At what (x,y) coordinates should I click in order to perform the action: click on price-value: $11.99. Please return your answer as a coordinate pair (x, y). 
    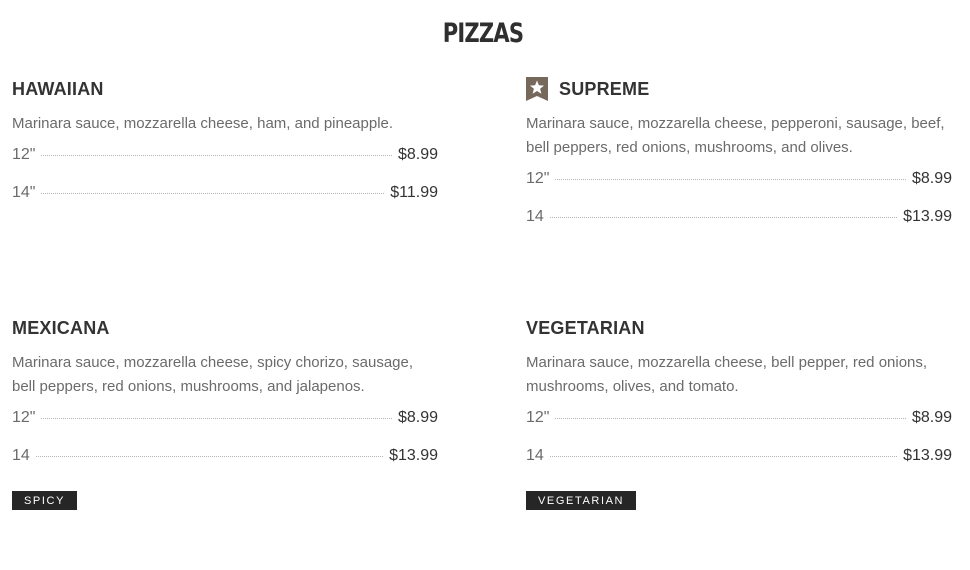
    Looking at the image, I should click on (414, 192).